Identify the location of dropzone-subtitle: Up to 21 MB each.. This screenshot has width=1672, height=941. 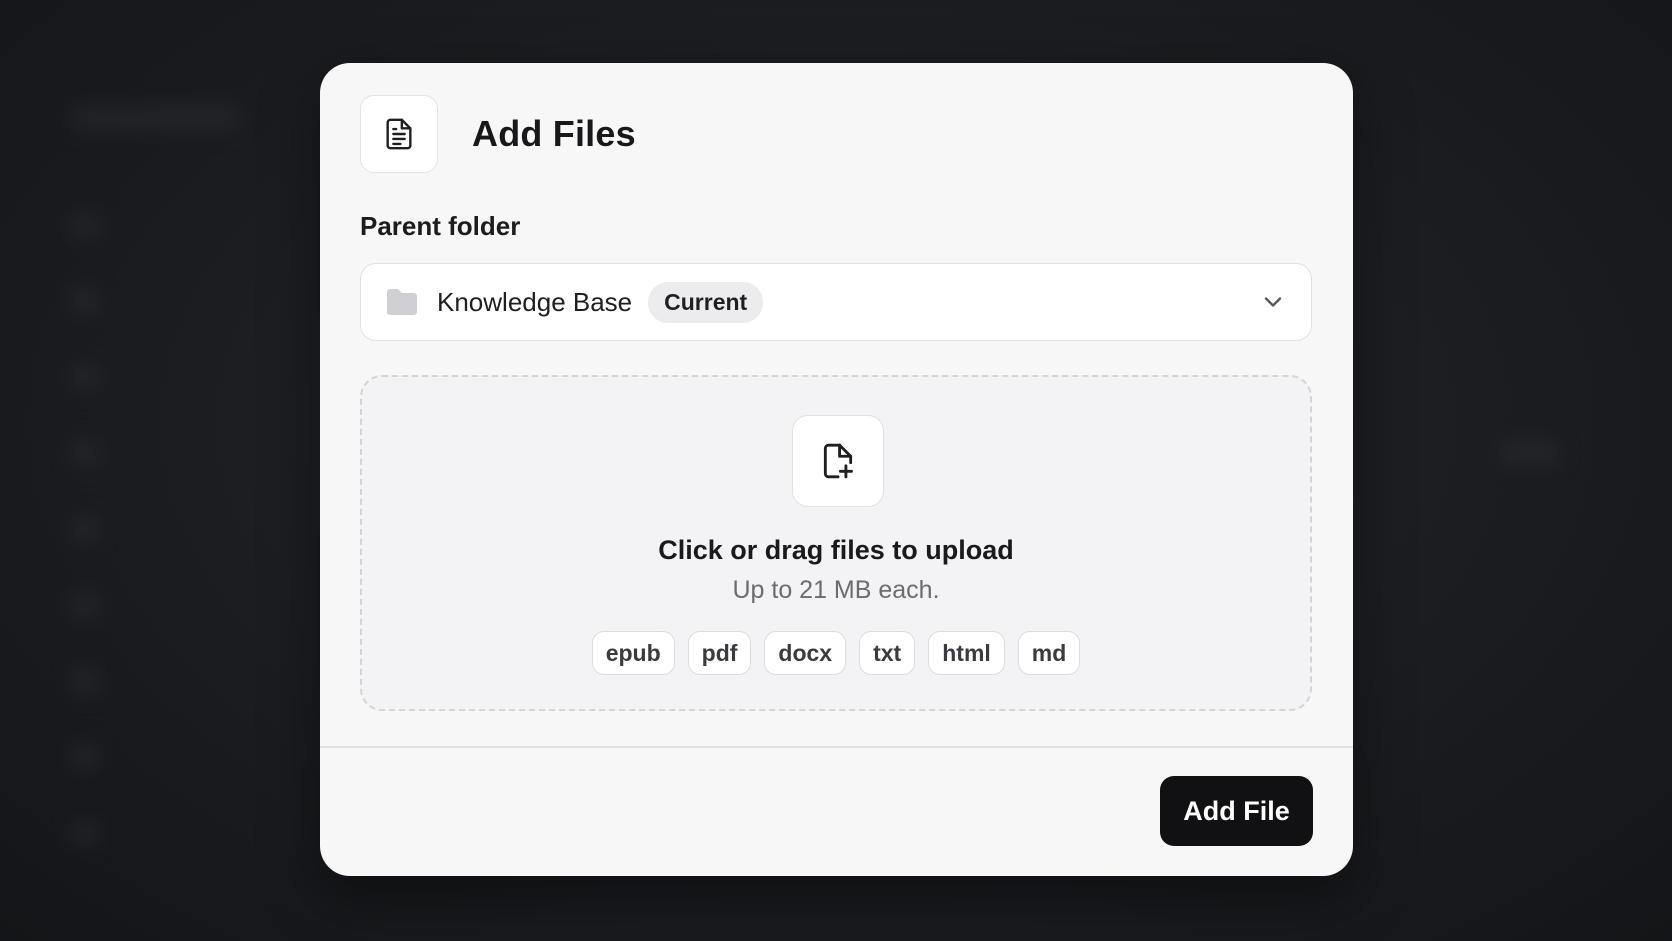
(836, 590).